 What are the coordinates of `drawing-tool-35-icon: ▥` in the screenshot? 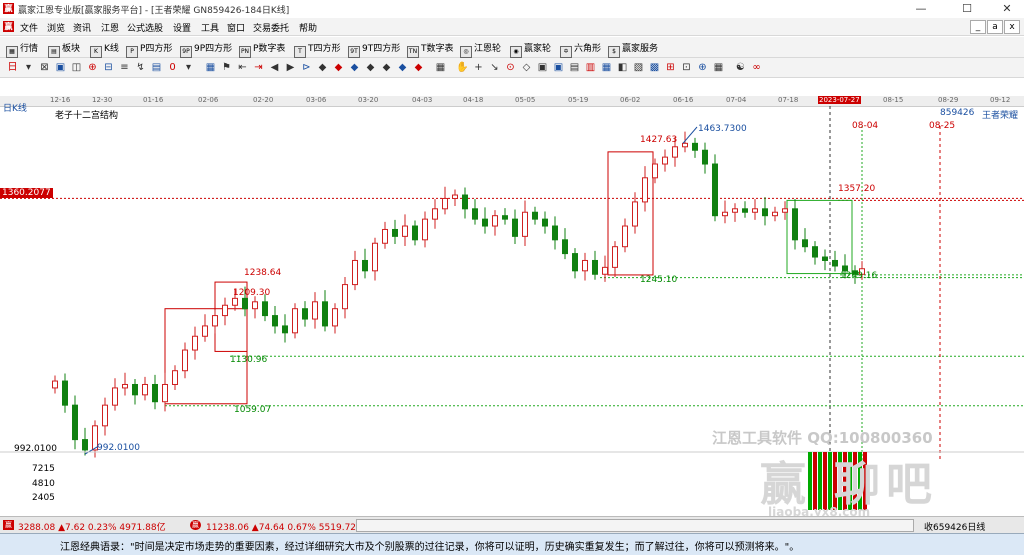 It's located at (590, 67).